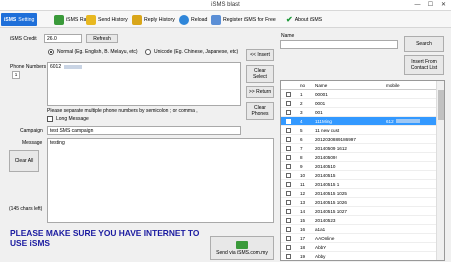  What do you see at coordinates (301, 157) in the screenshot?
I see `cell-no: 8` at bounding box center [301, 157].